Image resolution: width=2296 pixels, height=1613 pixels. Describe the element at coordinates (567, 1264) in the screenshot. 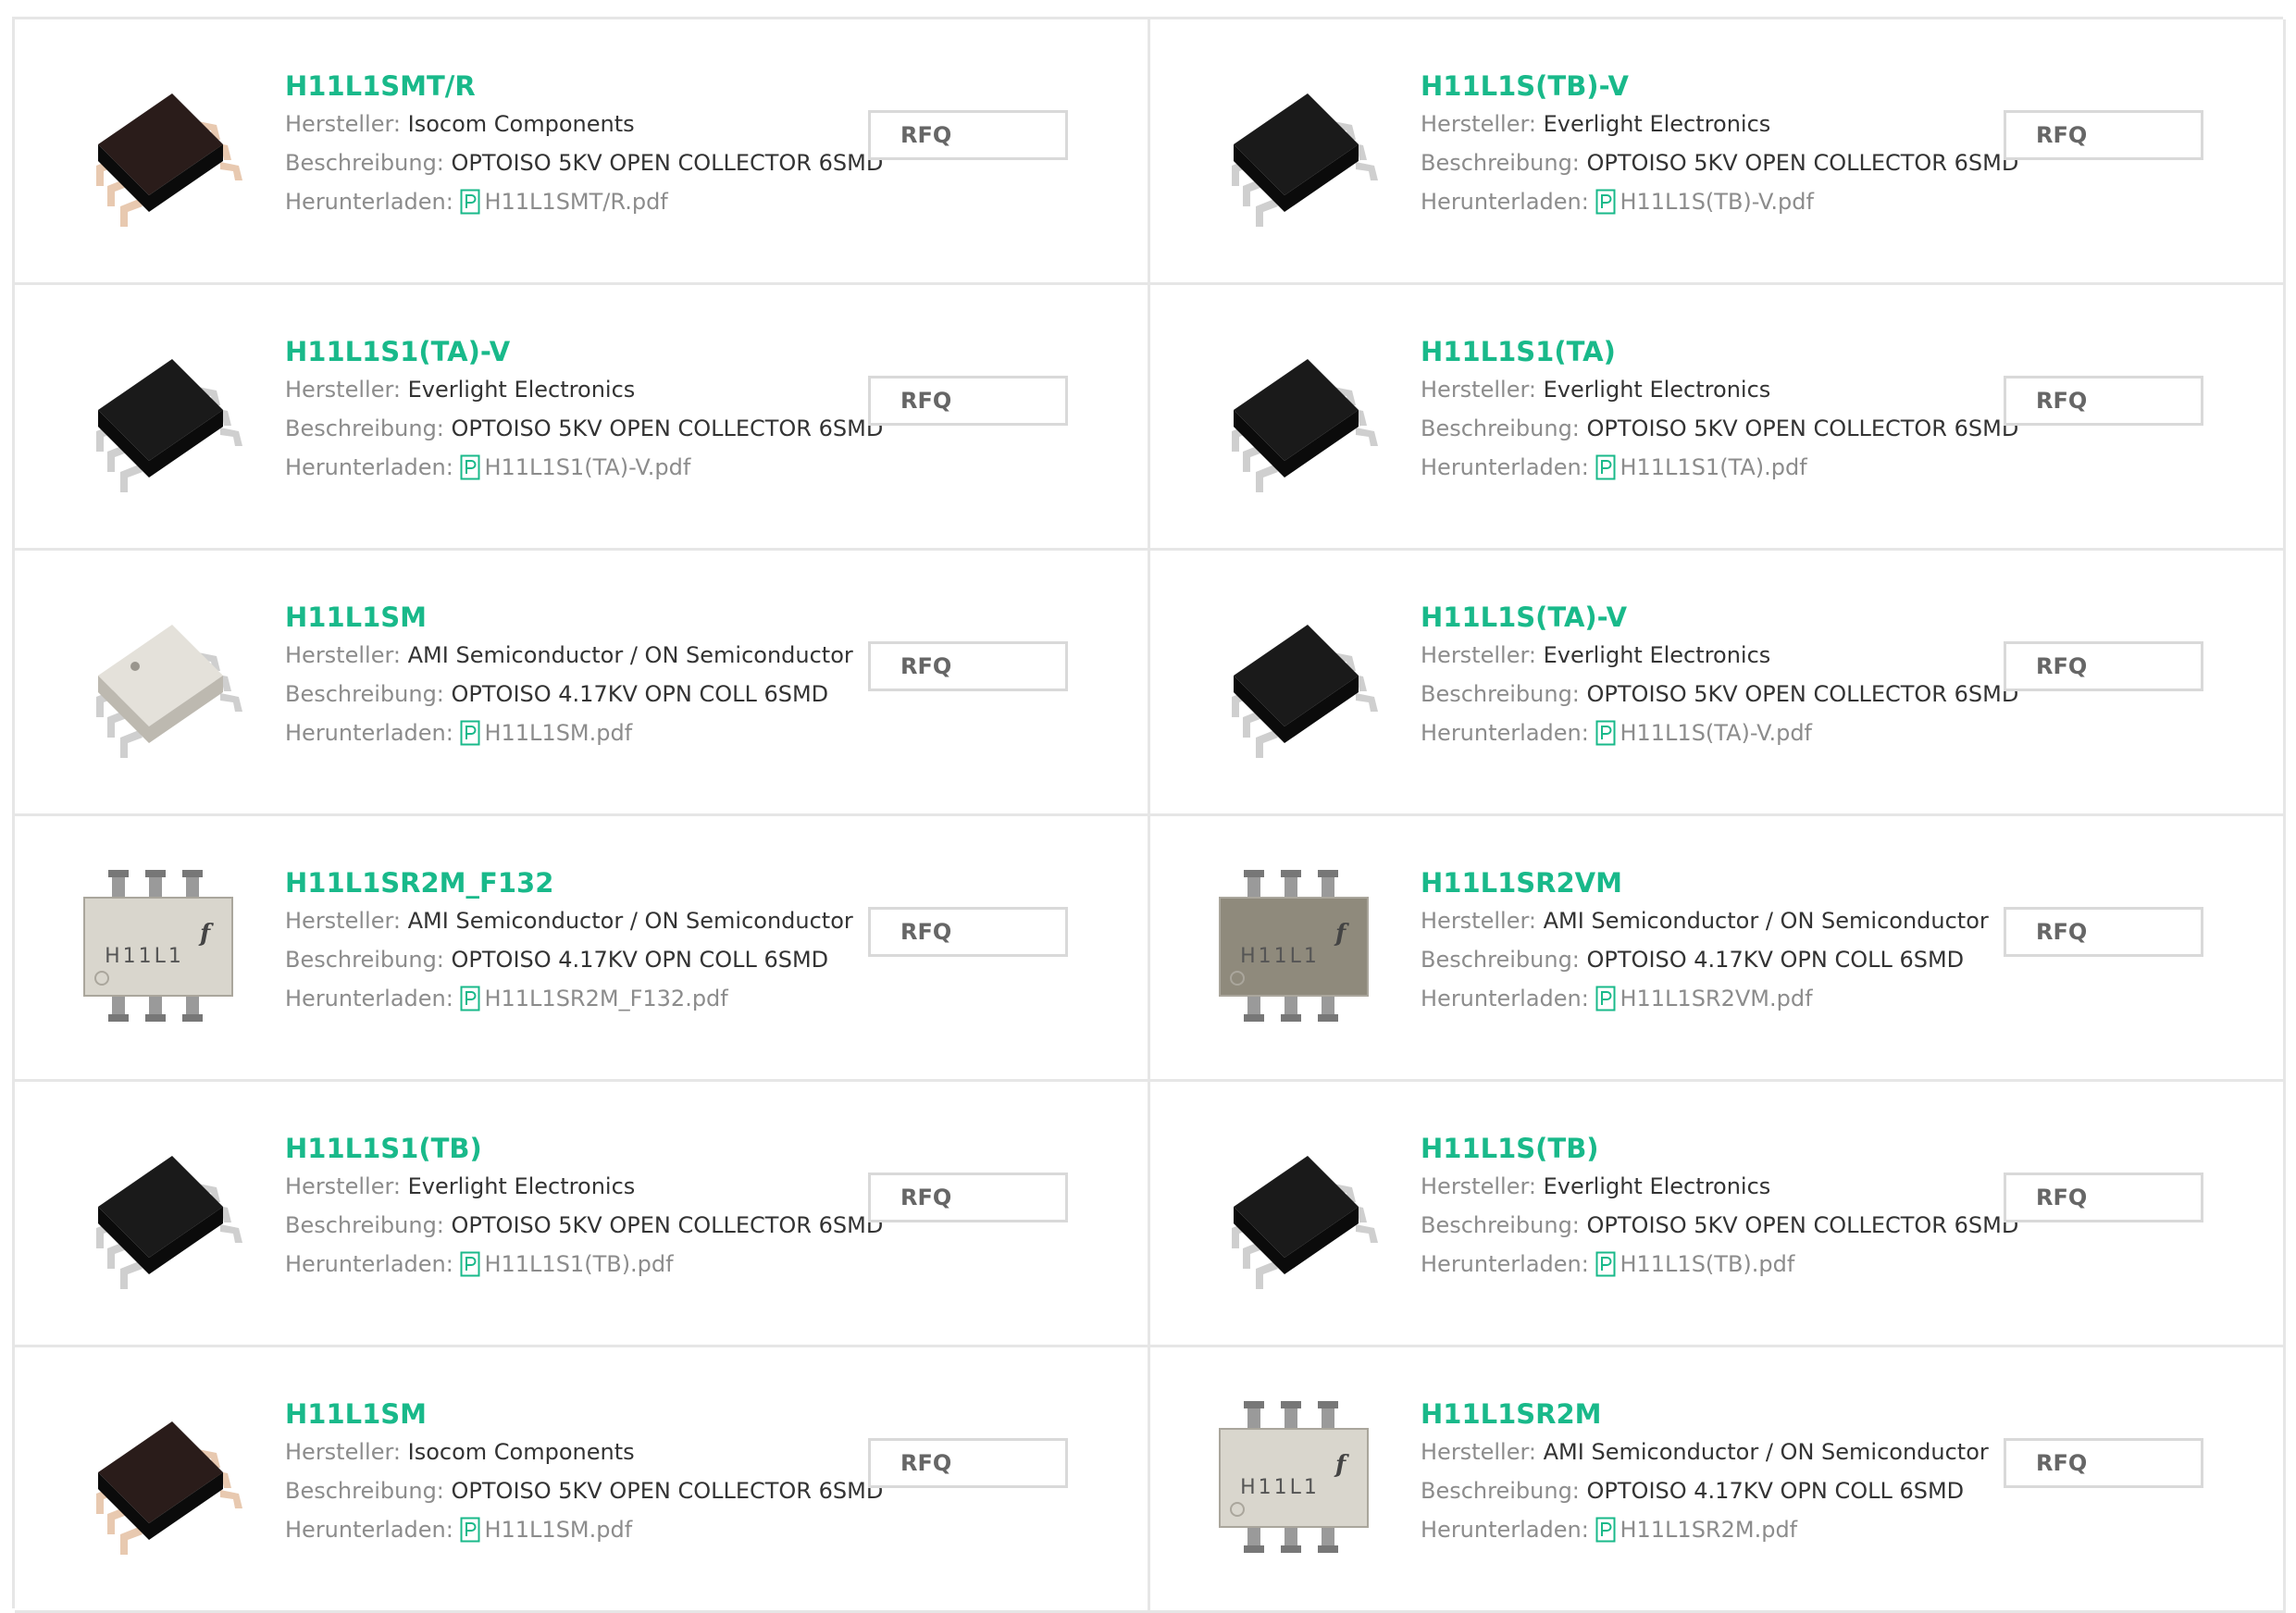

I see `datasheet-link: H11L1S1(TB).pdf` at that location.